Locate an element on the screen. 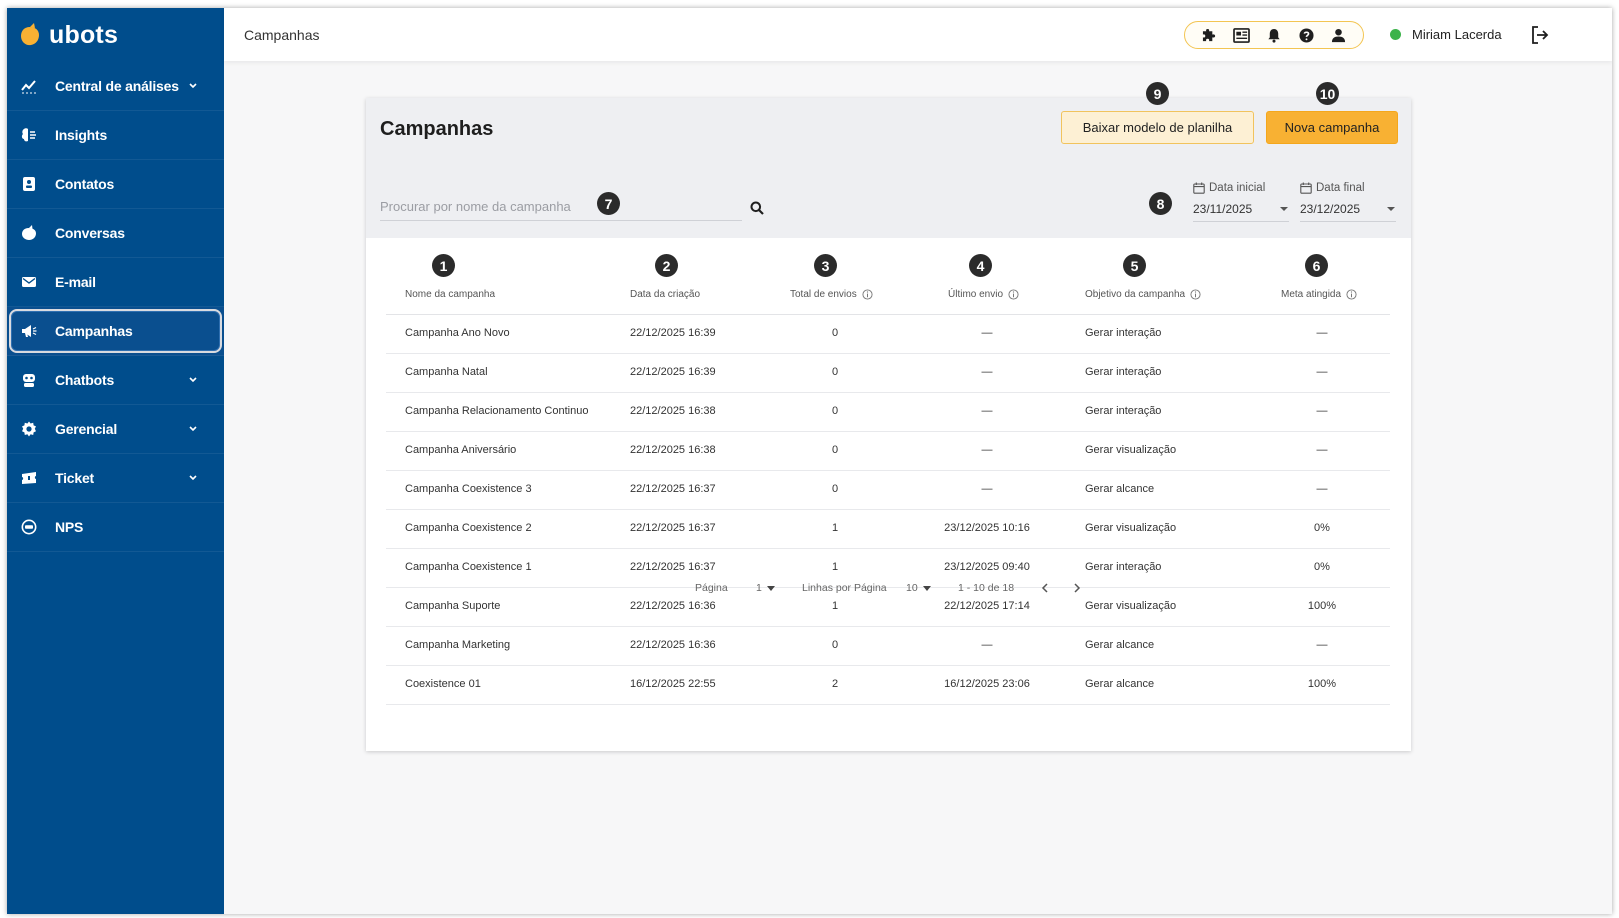 The image size is (1619, 918). sidebar-item-label: Central de análises is located at coordinates (117, 86).